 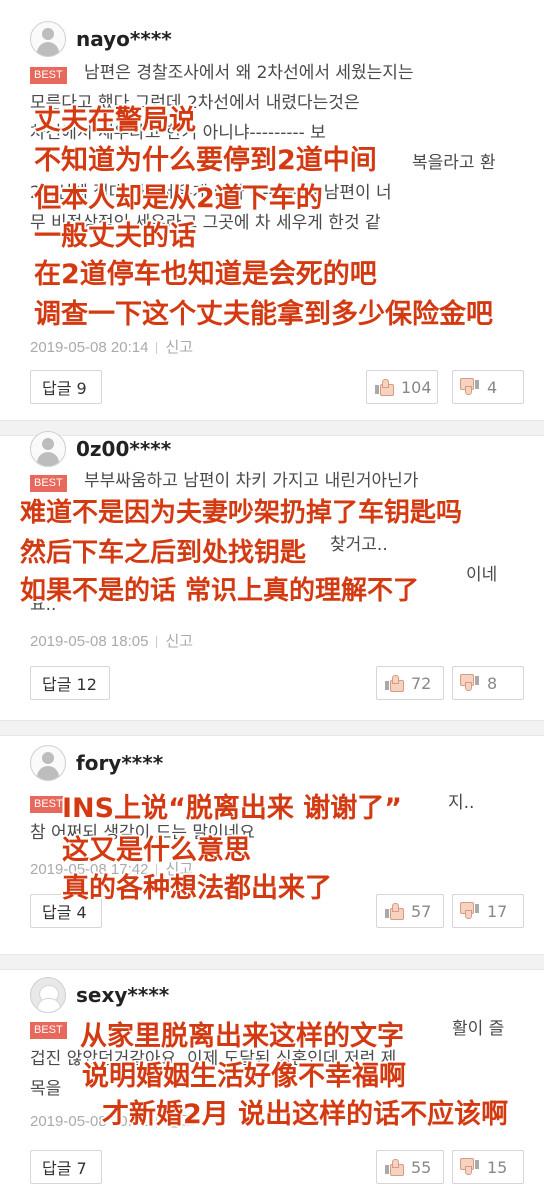 I want to click on username: nayo****, so click(x=124, y=39).